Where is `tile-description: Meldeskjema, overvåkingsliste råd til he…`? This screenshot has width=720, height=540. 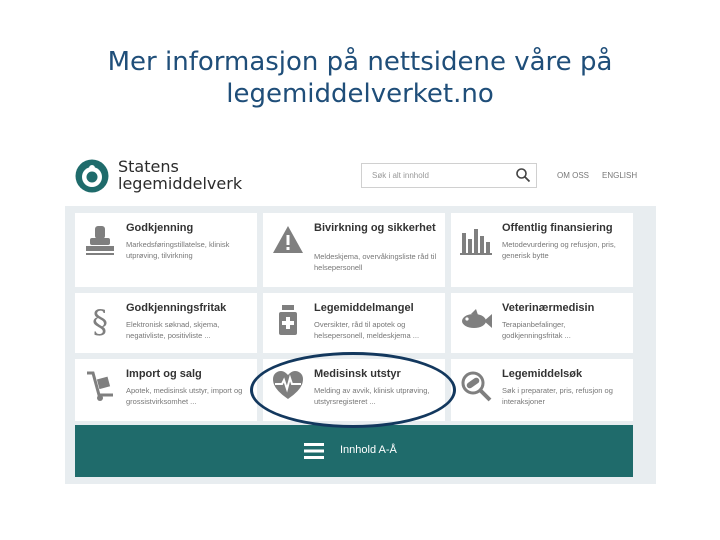 tile-description: Meldeskjema, overvåkingsliste råd til he… is located at coordinates (375, 262).